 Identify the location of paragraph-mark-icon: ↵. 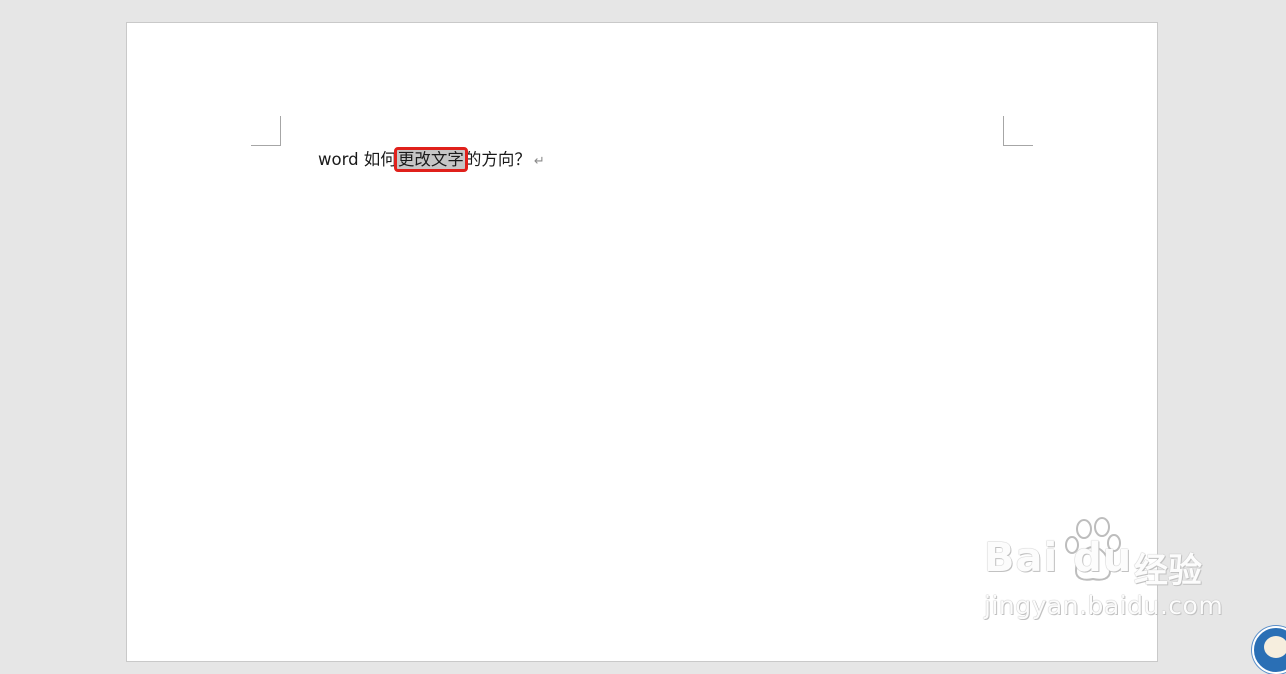
(539, 161).